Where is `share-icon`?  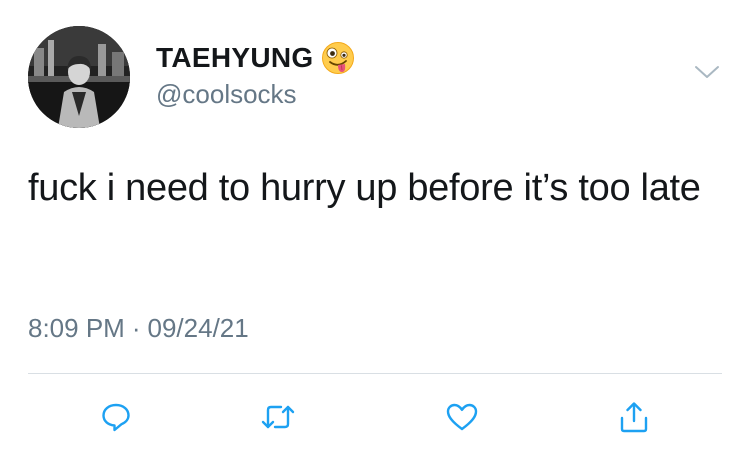
share-icon is located at coordinates (634, 417).